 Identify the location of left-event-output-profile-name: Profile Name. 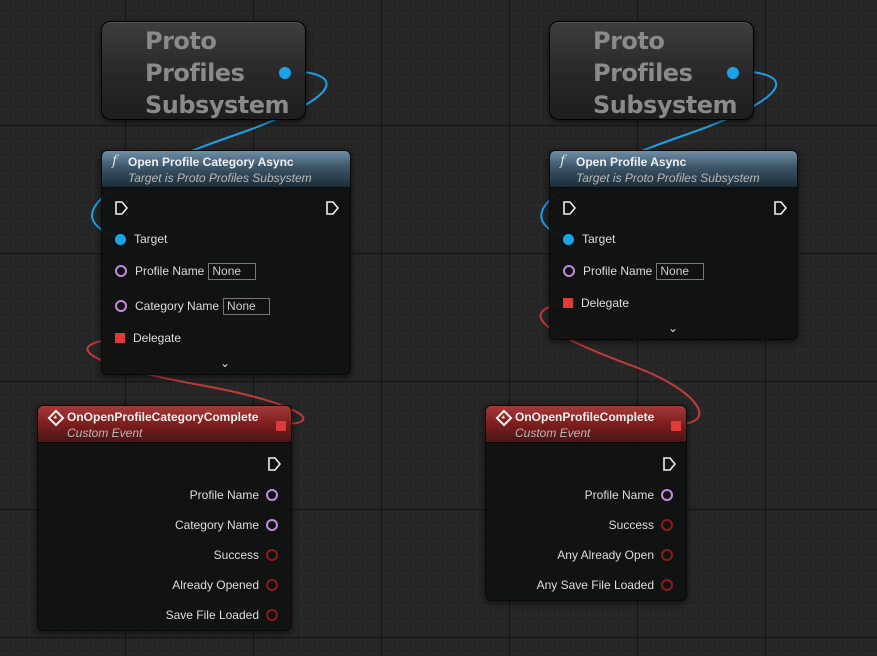
(234, 495).